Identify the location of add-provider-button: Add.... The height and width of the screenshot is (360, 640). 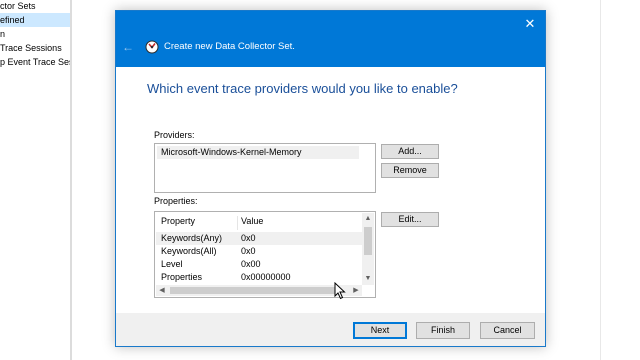
(410, 151).